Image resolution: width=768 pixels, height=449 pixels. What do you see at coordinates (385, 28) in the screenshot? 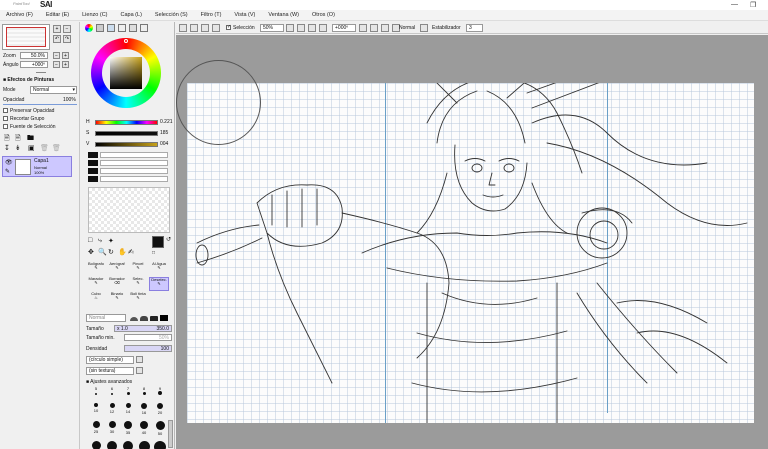
I see `rotate-reset-button` at bounding box center [385, 28].